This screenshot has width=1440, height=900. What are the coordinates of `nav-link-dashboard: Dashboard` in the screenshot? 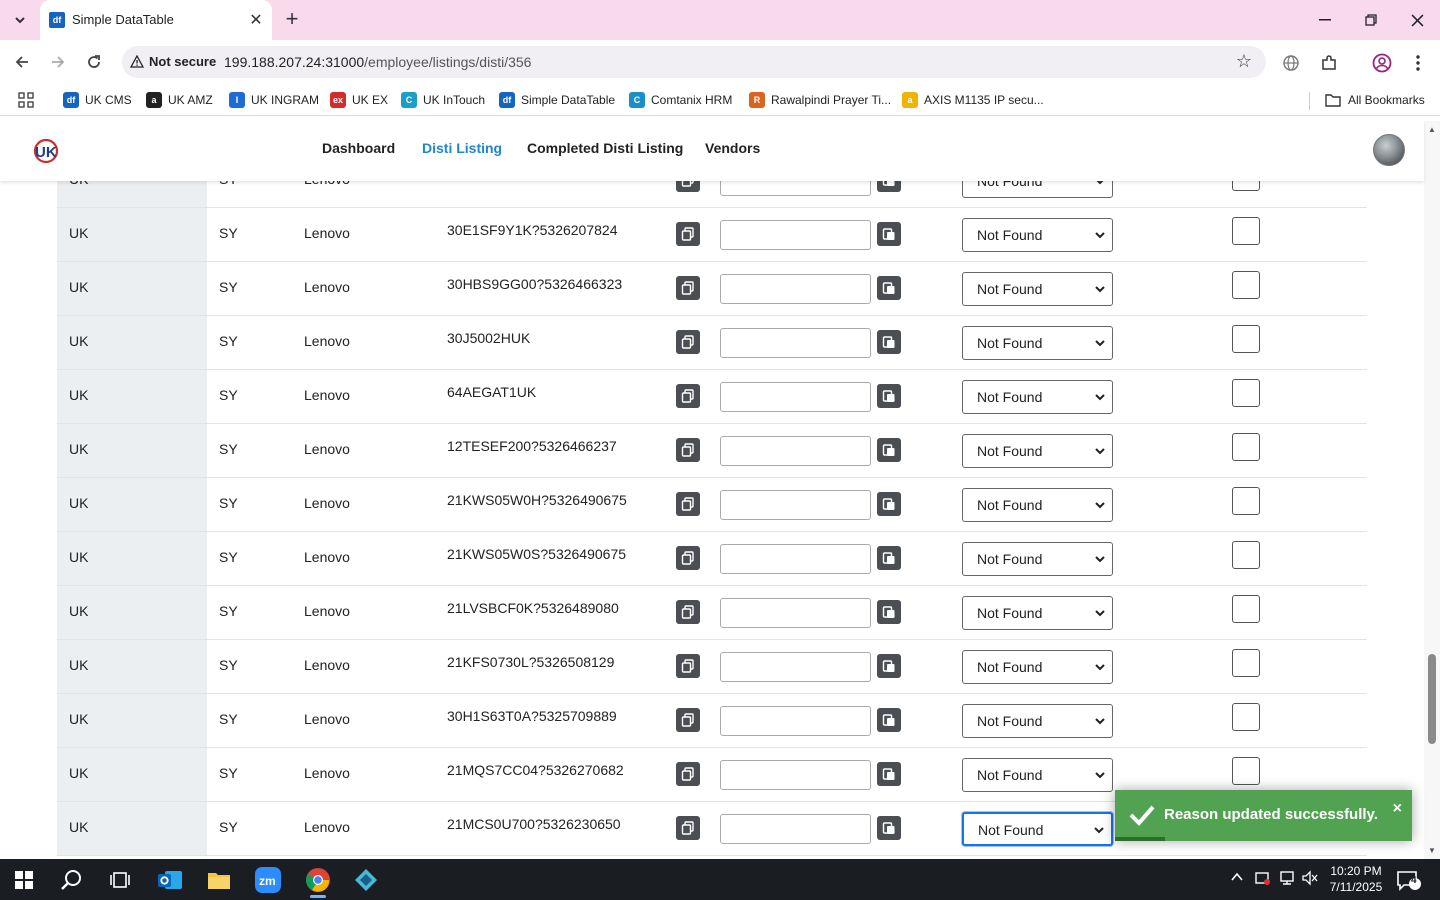 It's located at (358, 148).